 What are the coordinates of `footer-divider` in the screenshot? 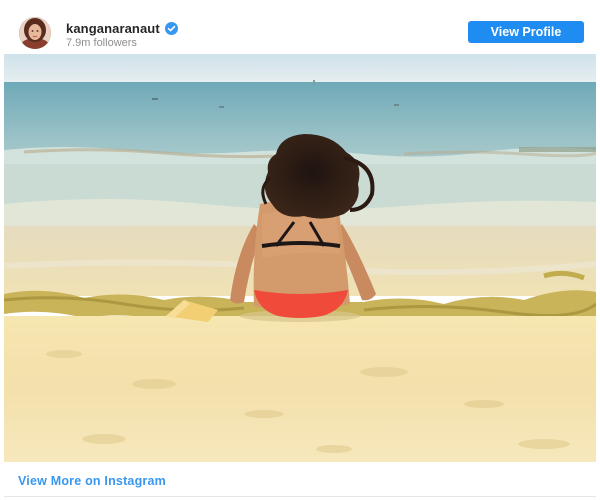 It's located at (300, 496).